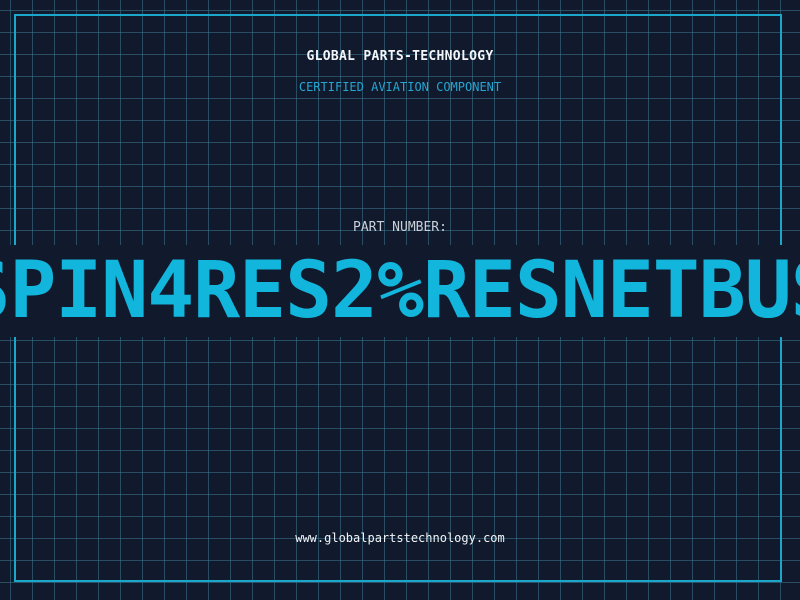 This screenshot has height=600, width=800. What do you see at coordinates (400, 227) in the screenshot?
I see `part-number-label: PART NUMBER:` at bounding box center [400, 227].